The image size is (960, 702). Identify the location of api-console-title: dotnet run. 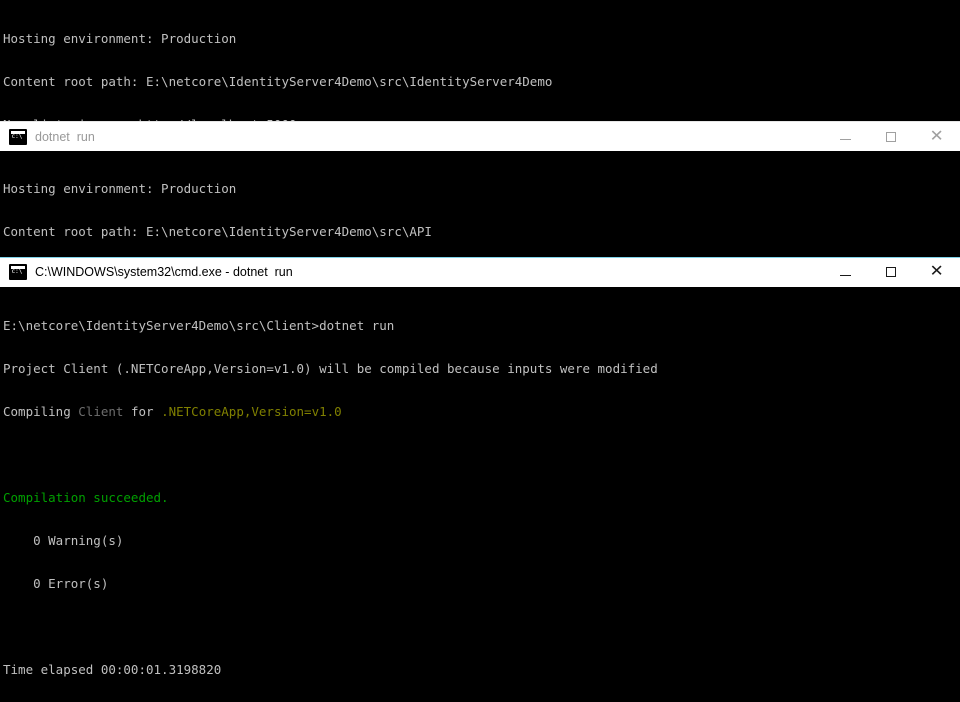
(65, 136).